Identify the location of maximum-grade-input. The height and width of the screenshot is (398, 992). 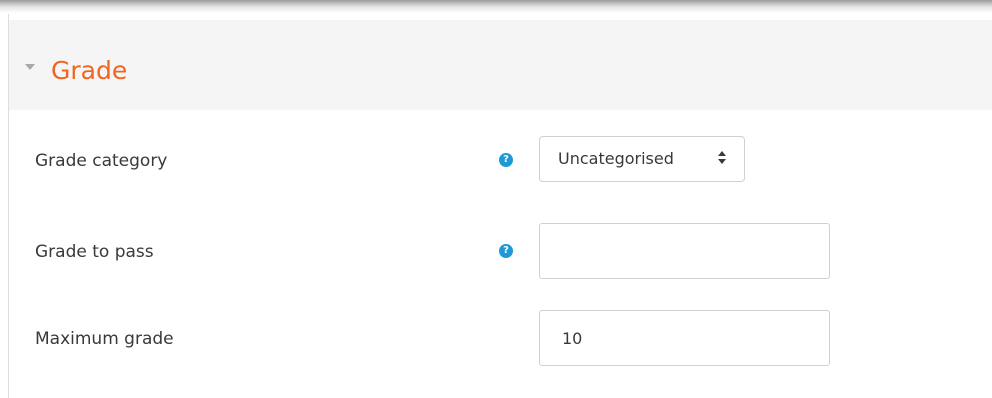
(684, 338).